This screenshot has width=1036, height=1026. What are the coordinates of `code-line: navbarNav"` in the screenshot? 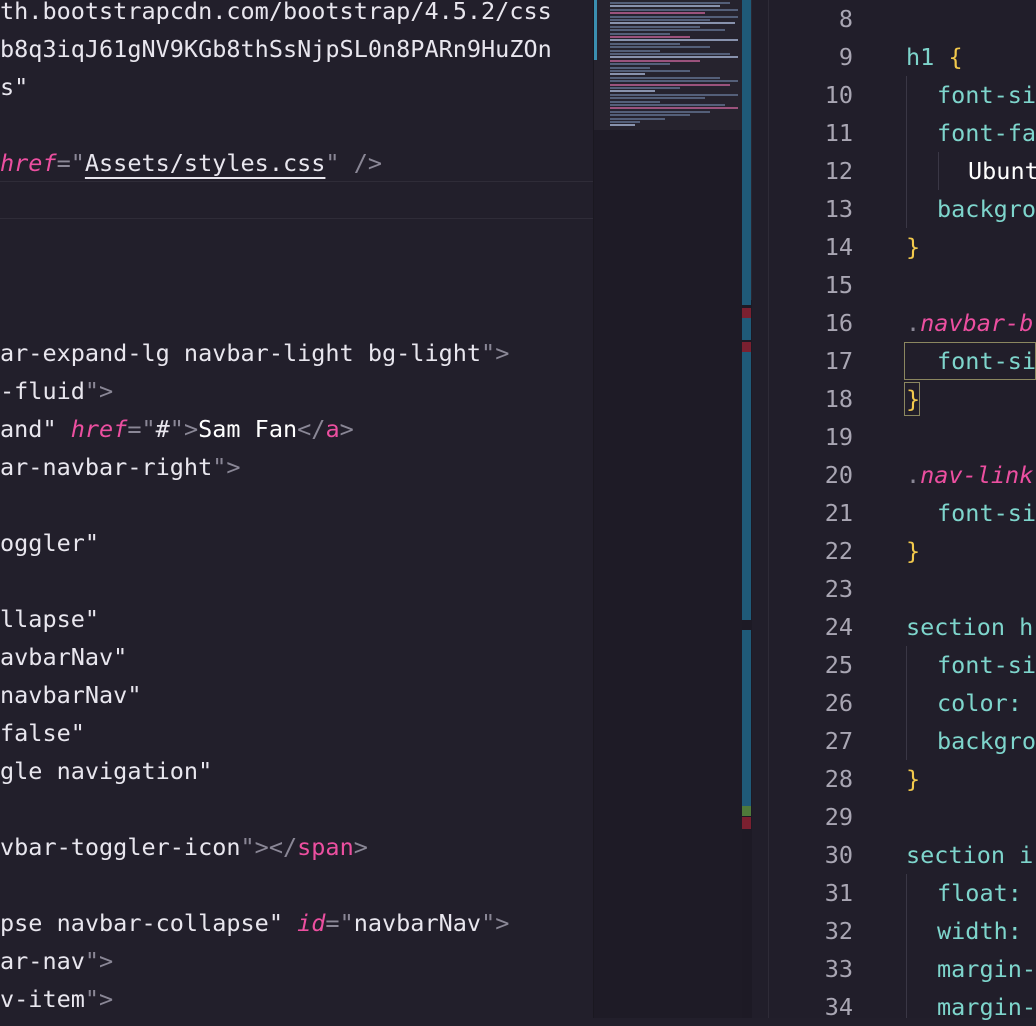 It's located at (70, 695).